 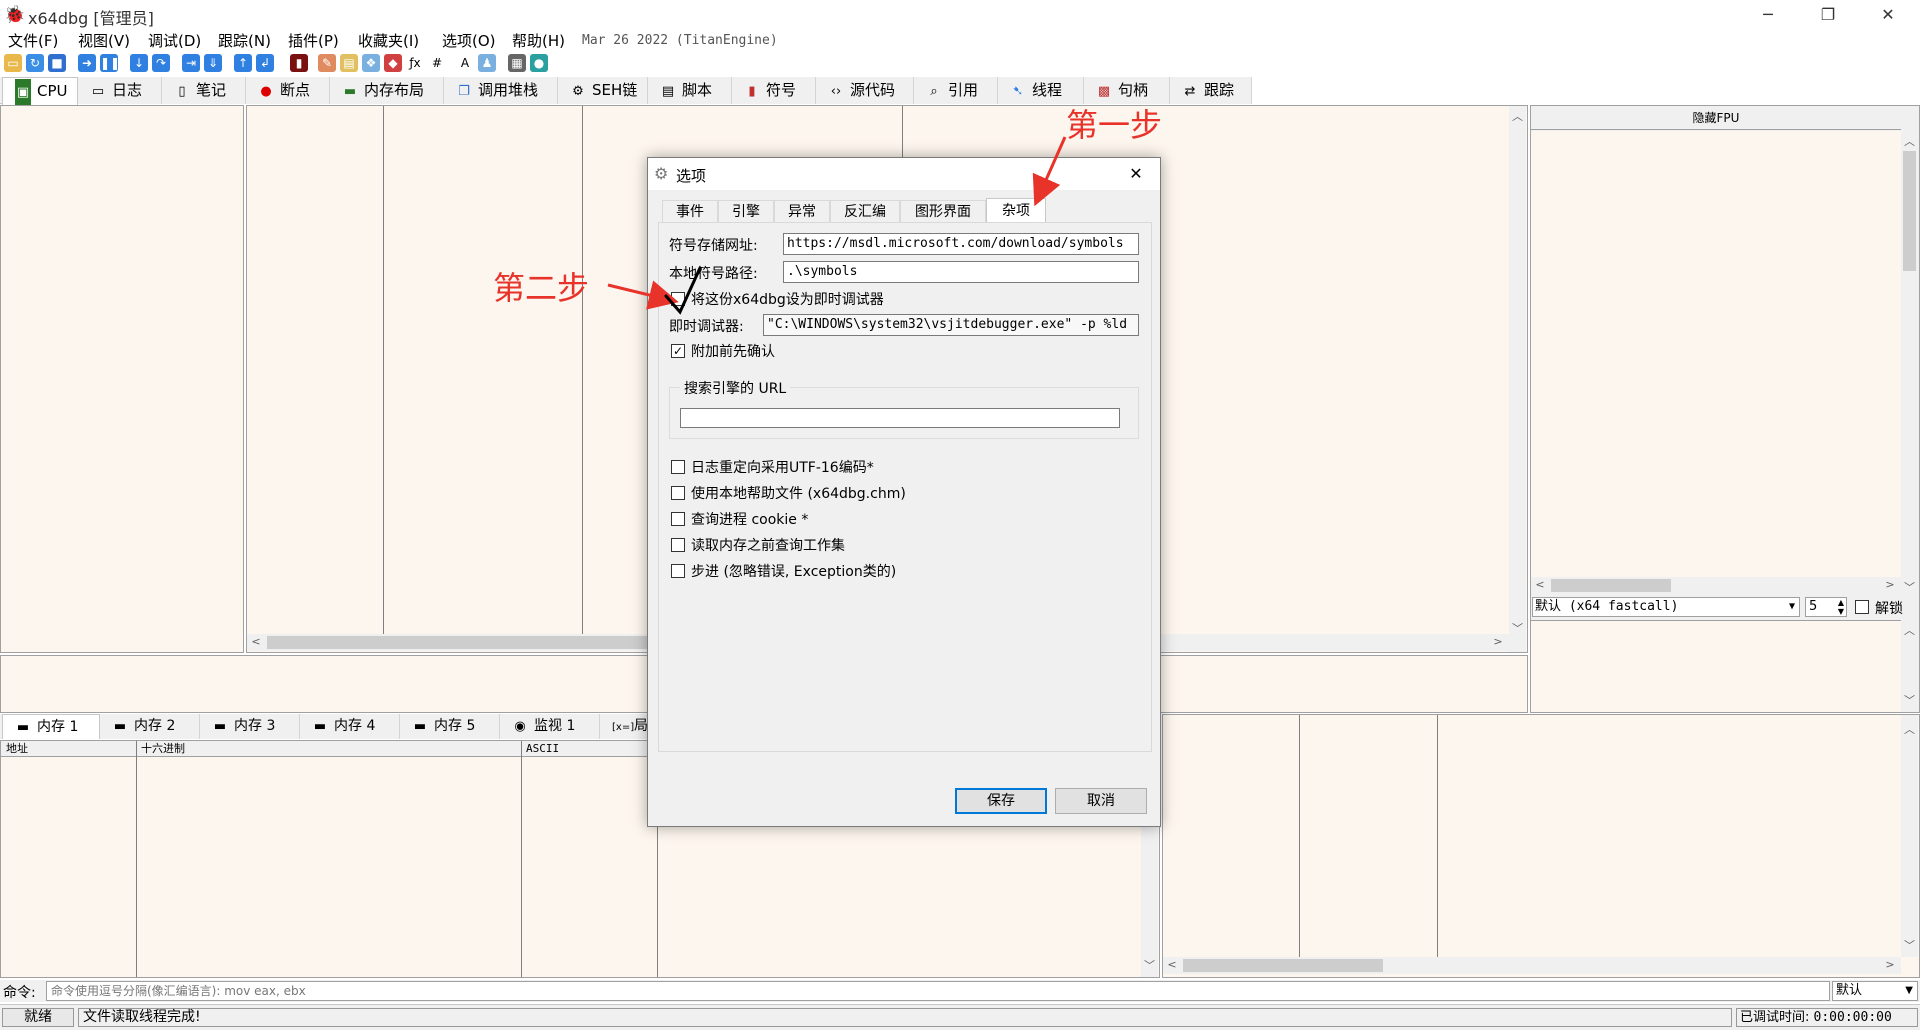 What do you see at coordinates (542, 748) in the screenshot?
I see `column-ascii: ASCII` at bounding box center [542, 748].